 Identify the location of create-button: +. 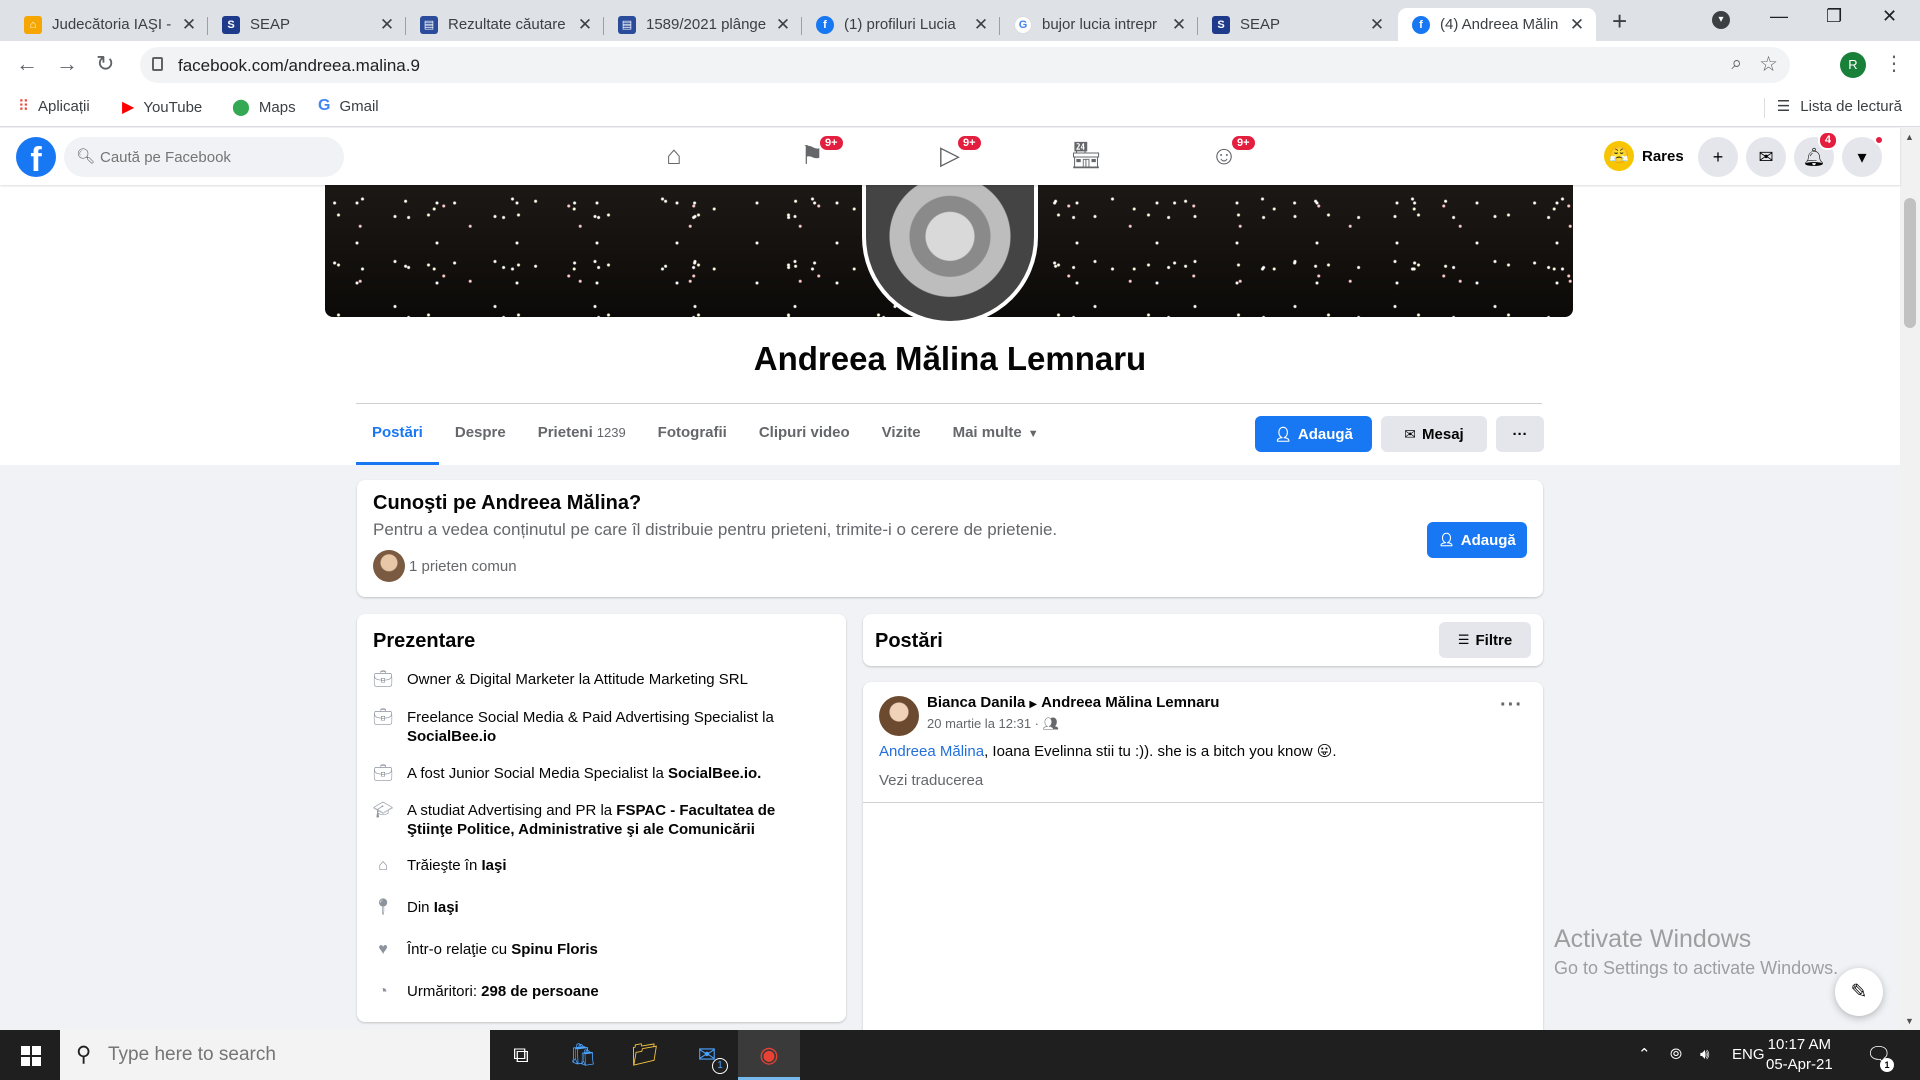
(1718, 157).